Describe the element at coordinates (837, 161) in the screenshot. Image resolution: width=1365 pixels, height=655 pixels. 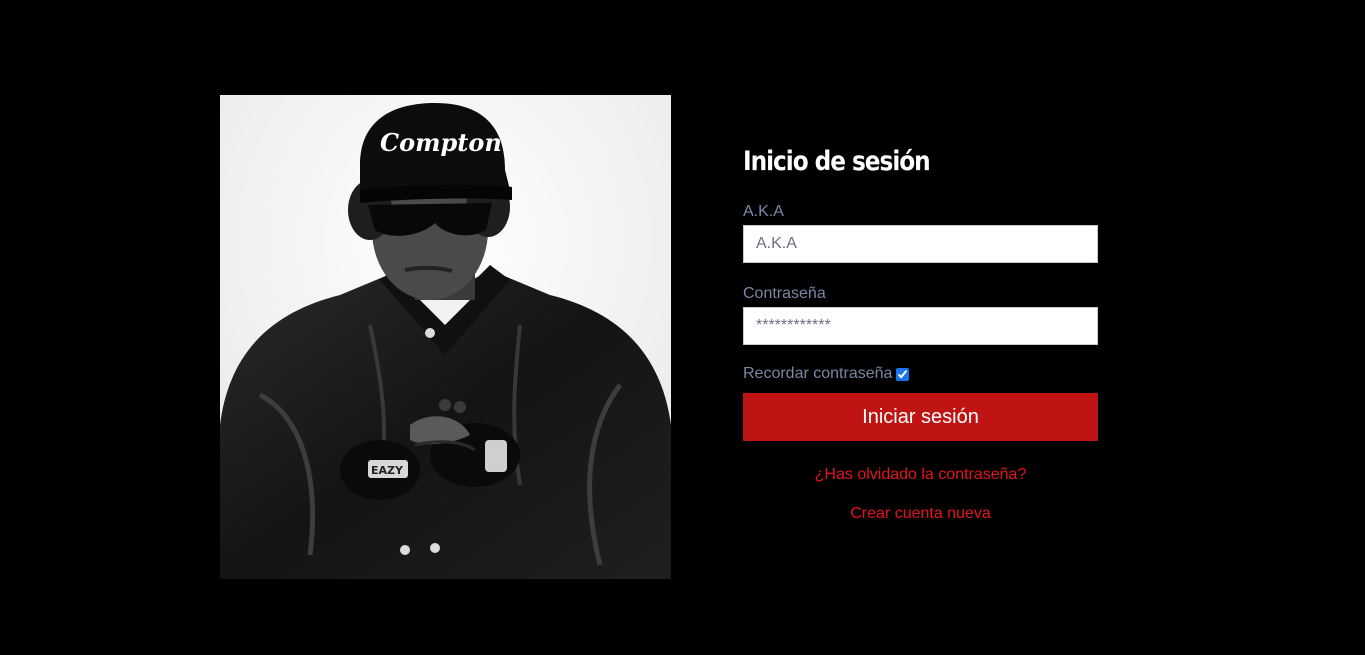
I see `page-title: Inicio de sesión` at that location.